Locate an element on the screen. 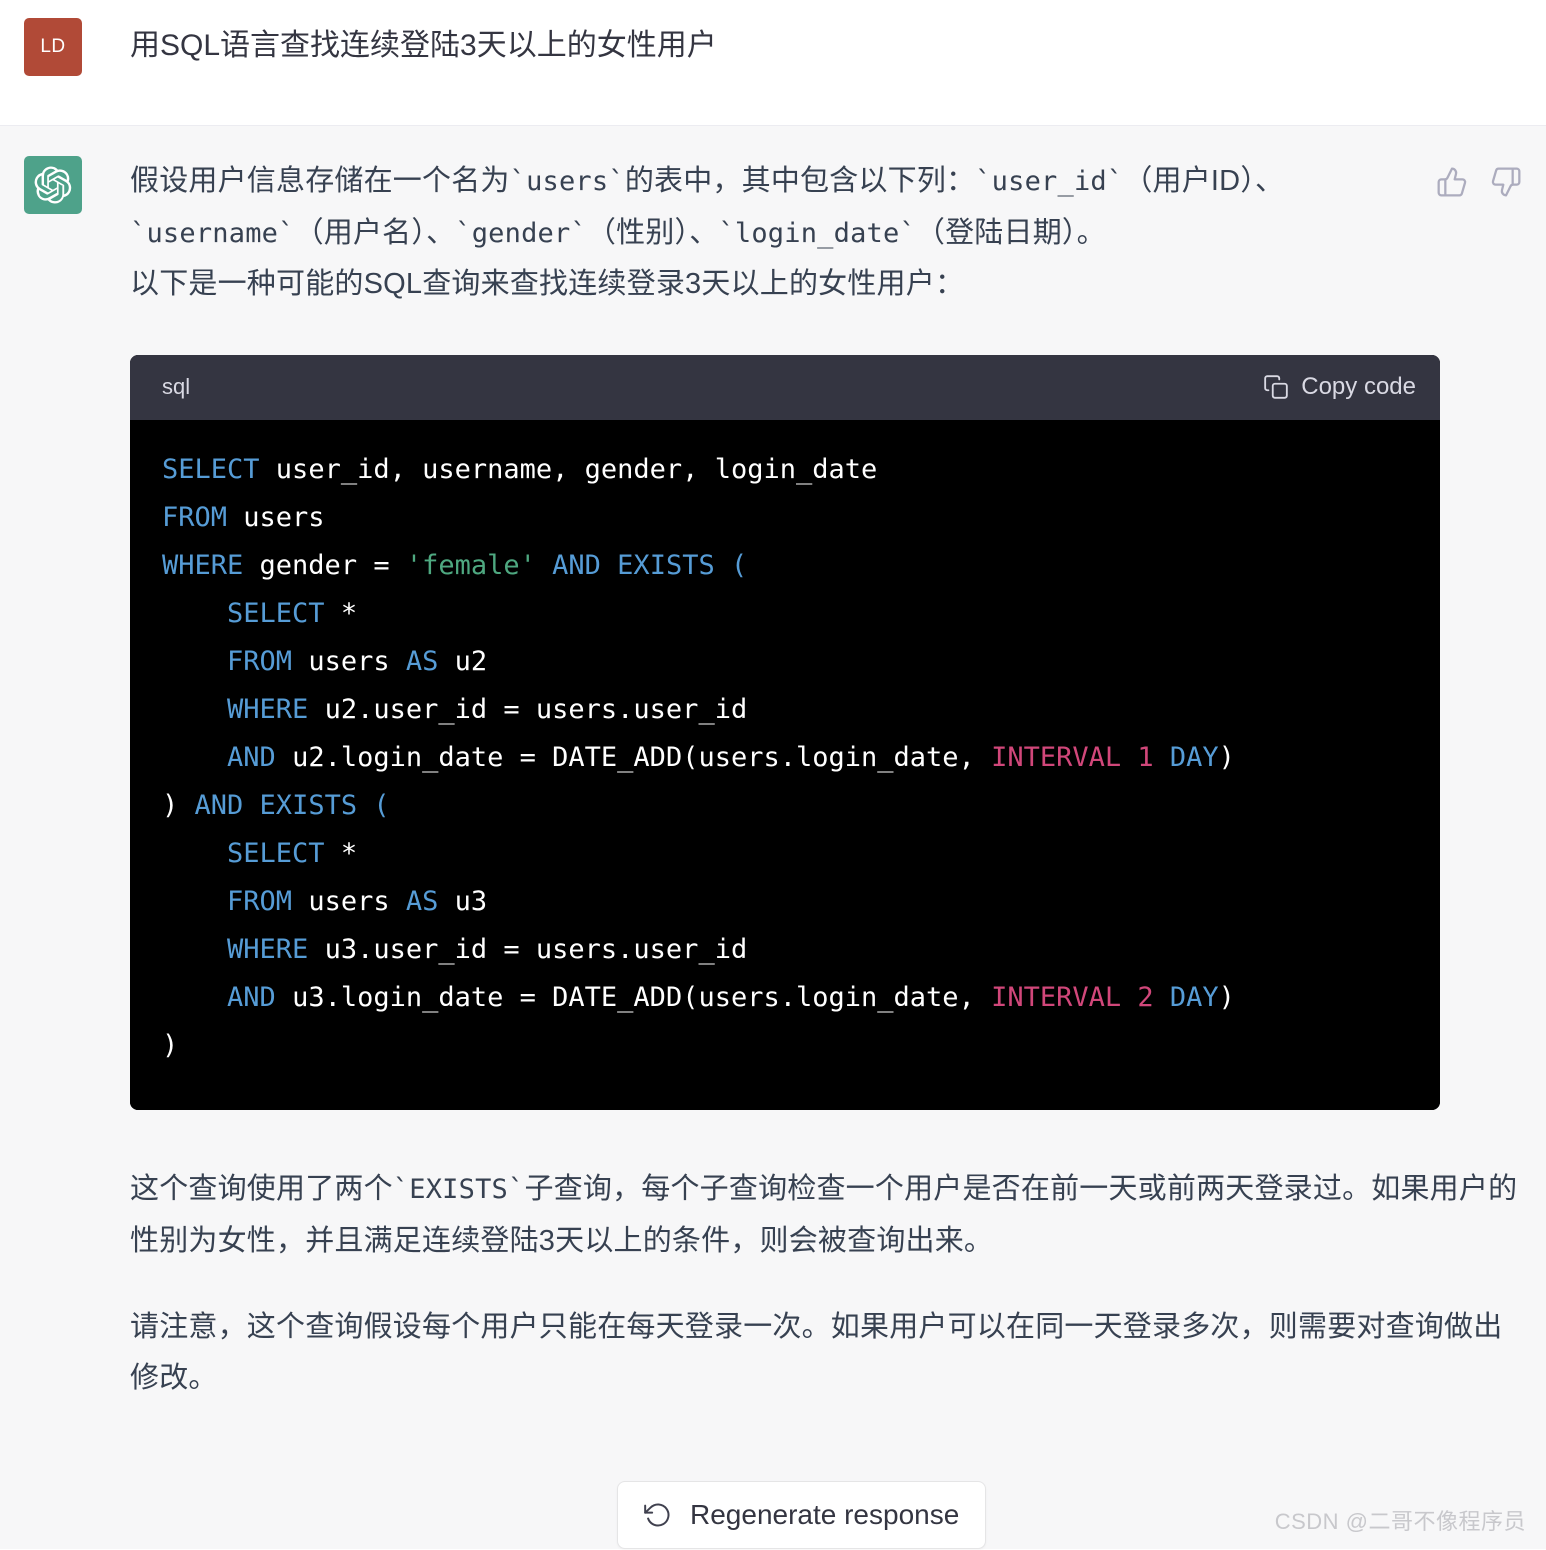 The width and height of the screenshot is (1546, 1550). openai-logo-icon is located at coordinates (53, 185).